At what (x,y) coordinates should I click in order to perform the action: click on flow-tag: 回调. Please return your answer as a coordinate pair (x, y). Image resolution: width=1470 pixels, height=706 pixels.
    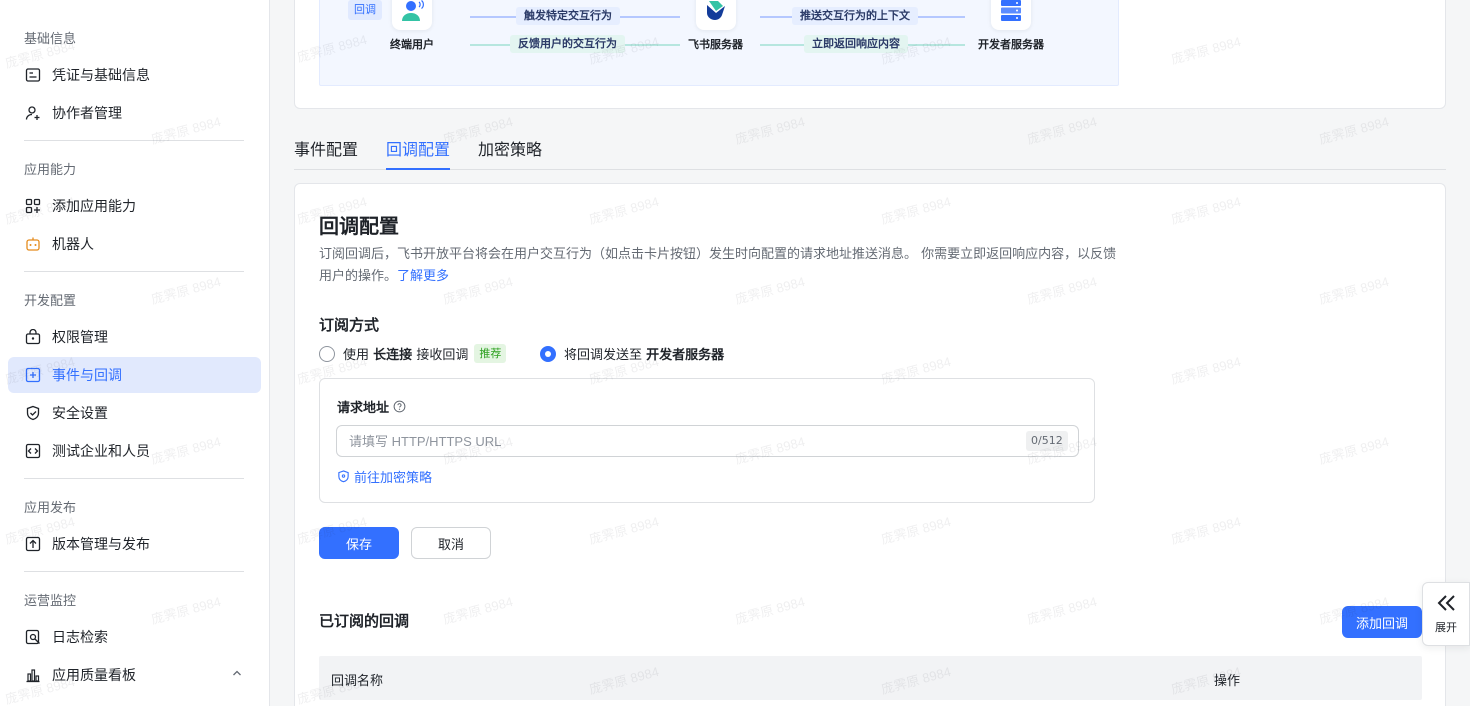
    Looking at the image, I should click on (365, 10).